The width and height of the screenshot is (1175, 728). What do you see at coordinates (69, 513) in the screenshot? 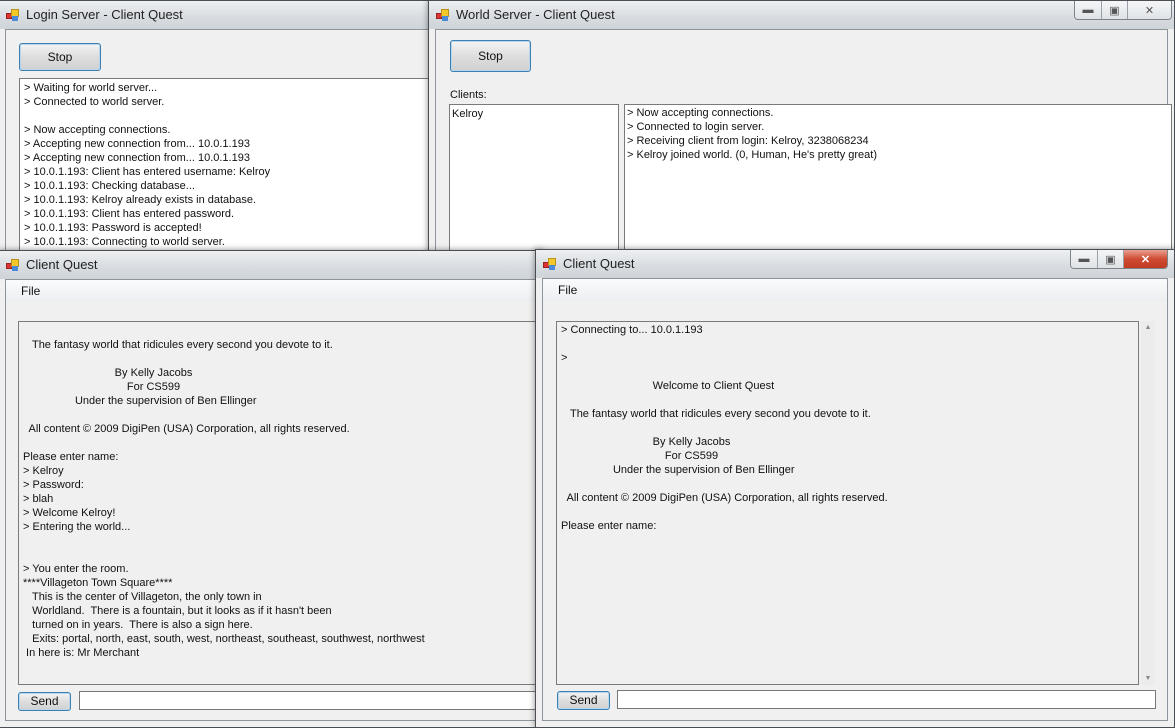
I see `output-line: > Welcome Kelroy!` at bounding box center [69, 513].